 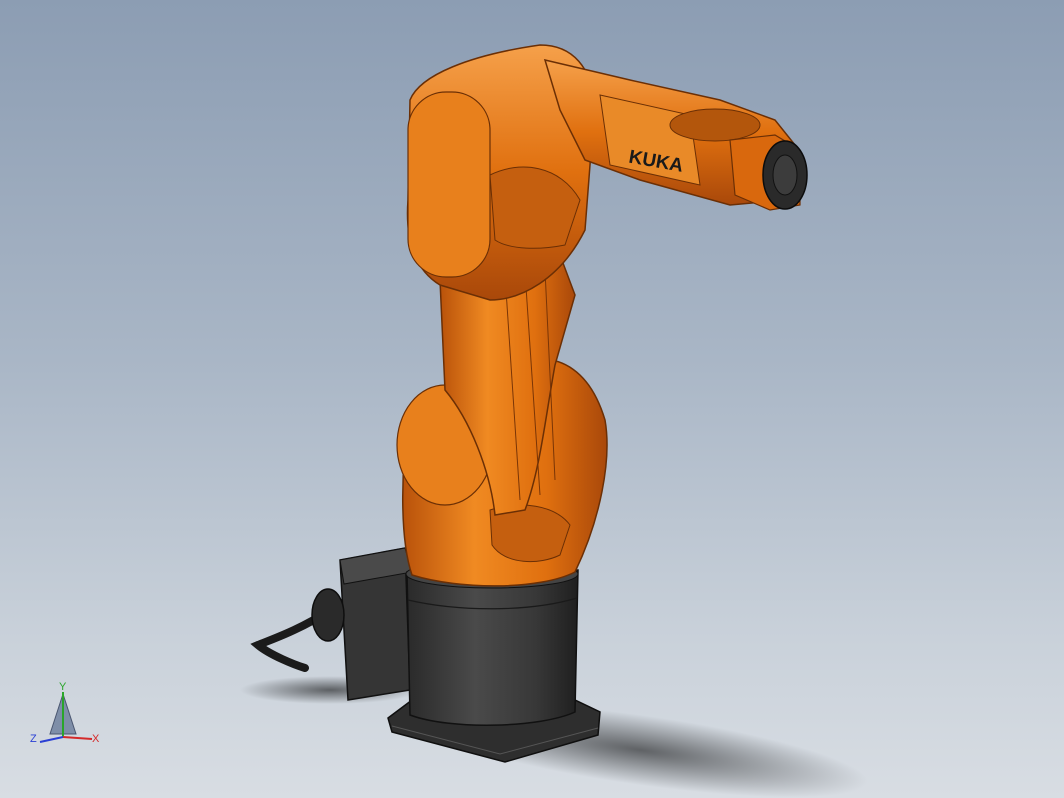 What do you see at coordinates (63, 687) in the screenshot?
I see `triad-y-label: Y` at bounding box center [63, 687].